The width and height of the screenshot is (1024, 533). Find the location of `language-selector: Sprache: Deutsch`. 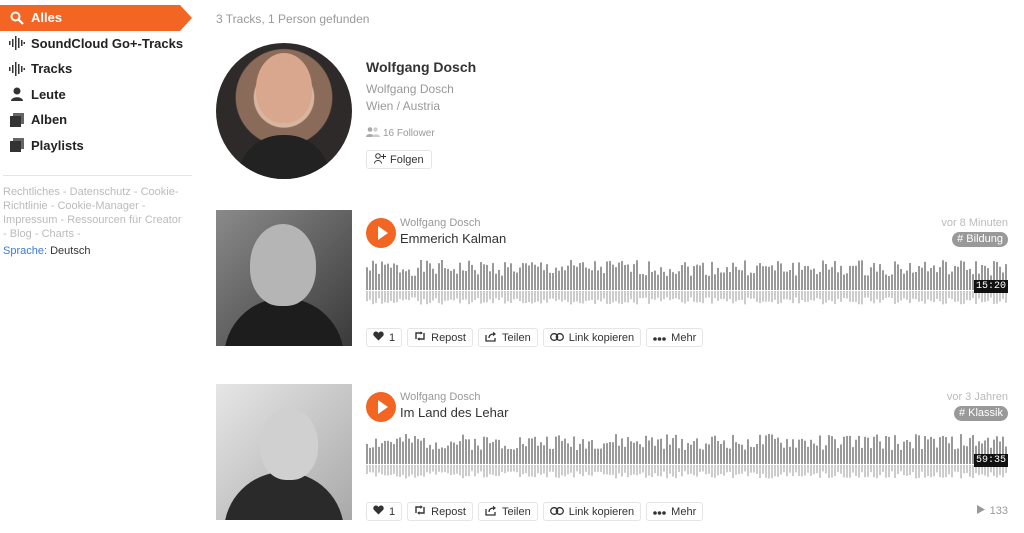

language-selector: Sprache: Deutsch is located at coordinates (96, 251).